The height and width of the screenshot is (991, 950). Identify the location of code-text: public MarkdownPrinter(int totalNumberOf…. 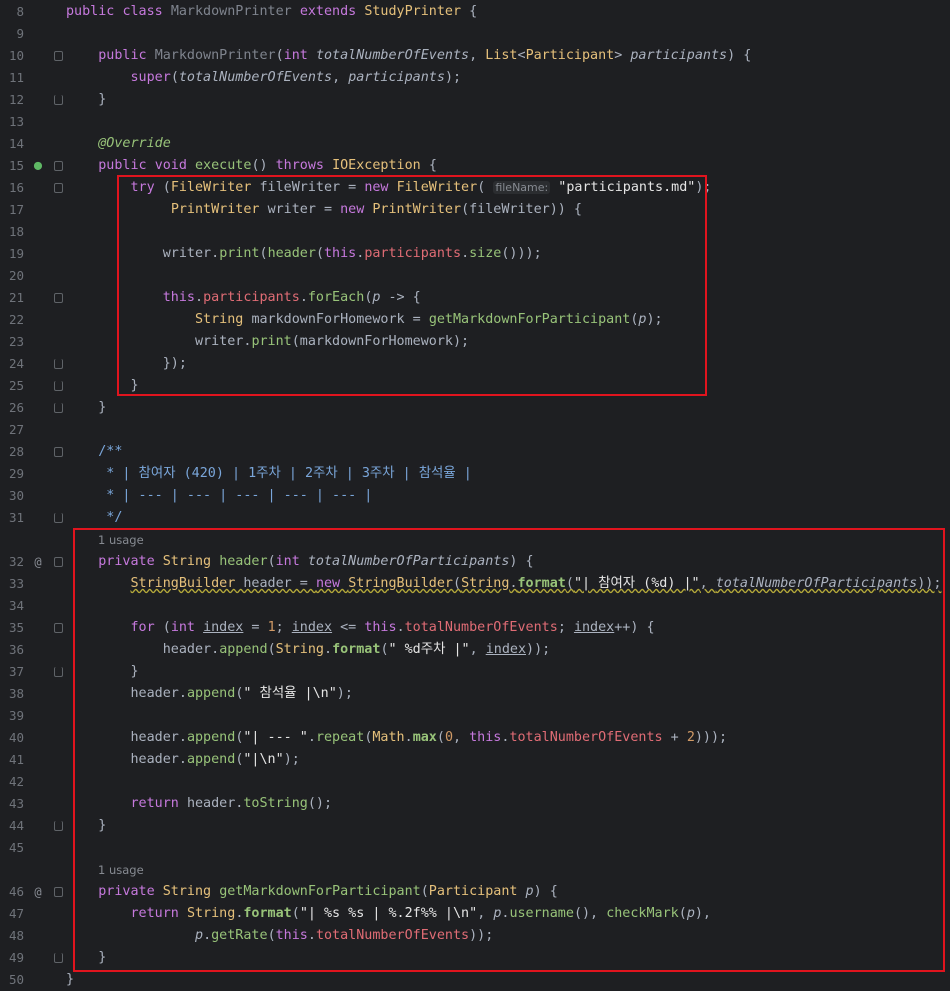
(408, 56).